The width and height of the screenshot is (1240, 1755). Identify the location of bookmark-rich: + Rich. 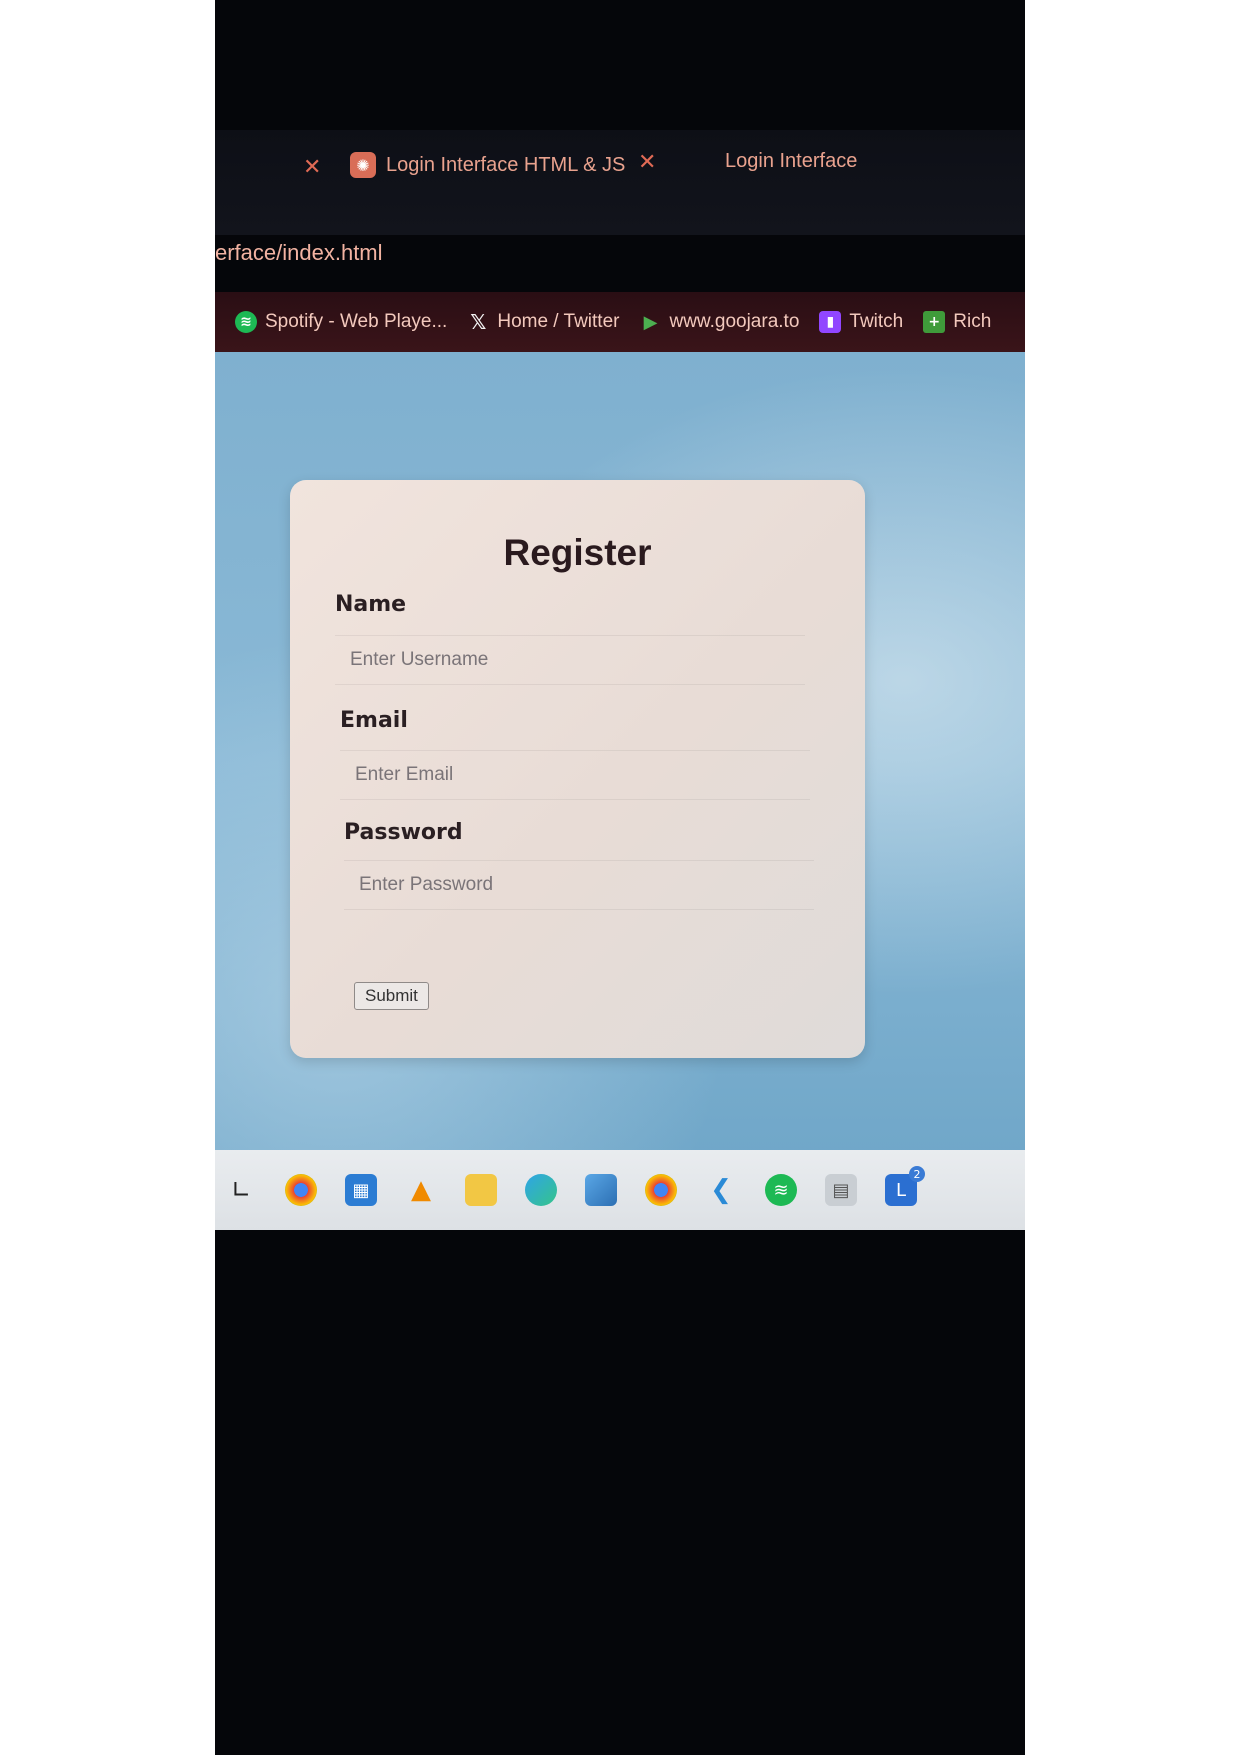
(957, 322).